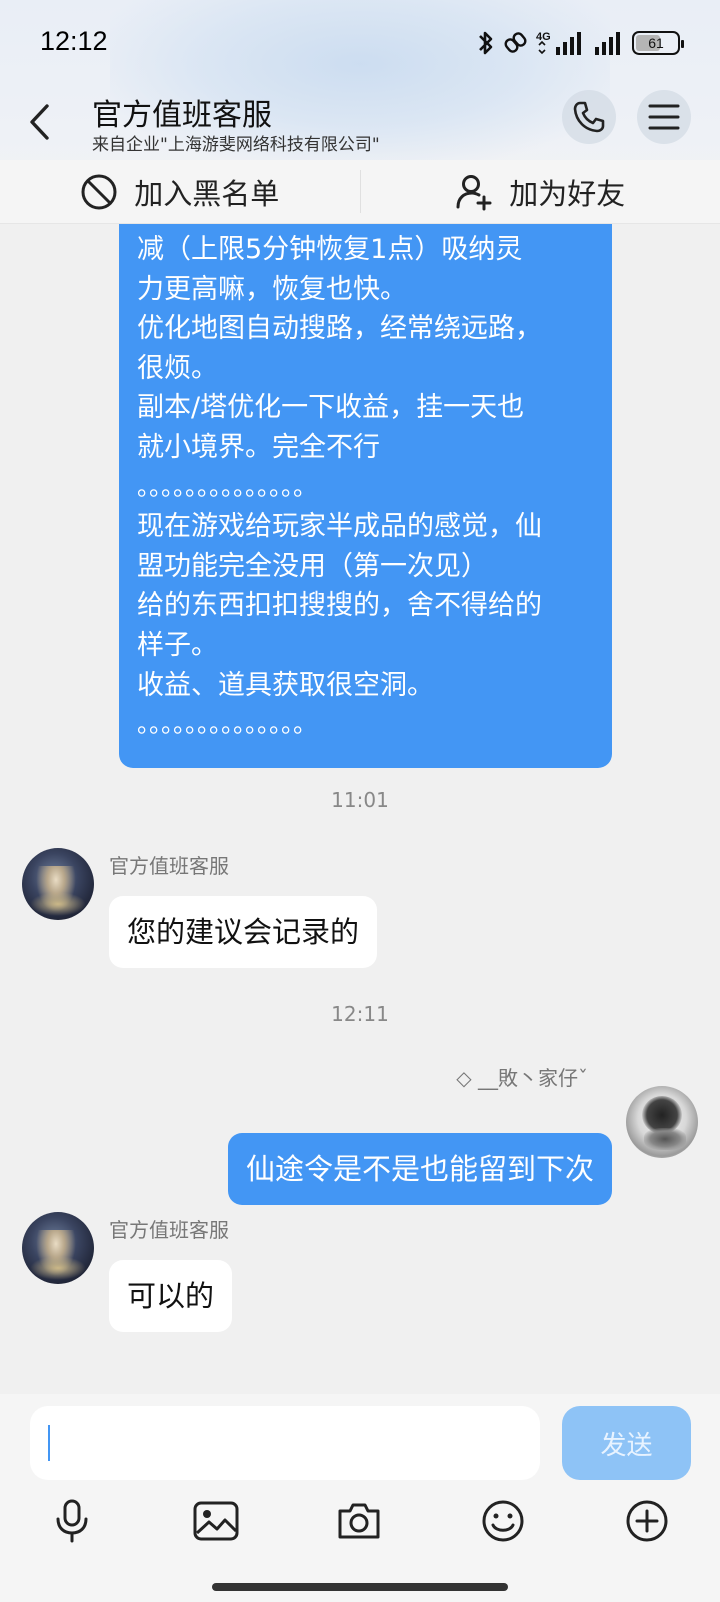 The height and width of the screenshot is (1602, 720). I want to click on message-line: 现在游戏给玩家半成品的感觉，仙, so click(339, 527).